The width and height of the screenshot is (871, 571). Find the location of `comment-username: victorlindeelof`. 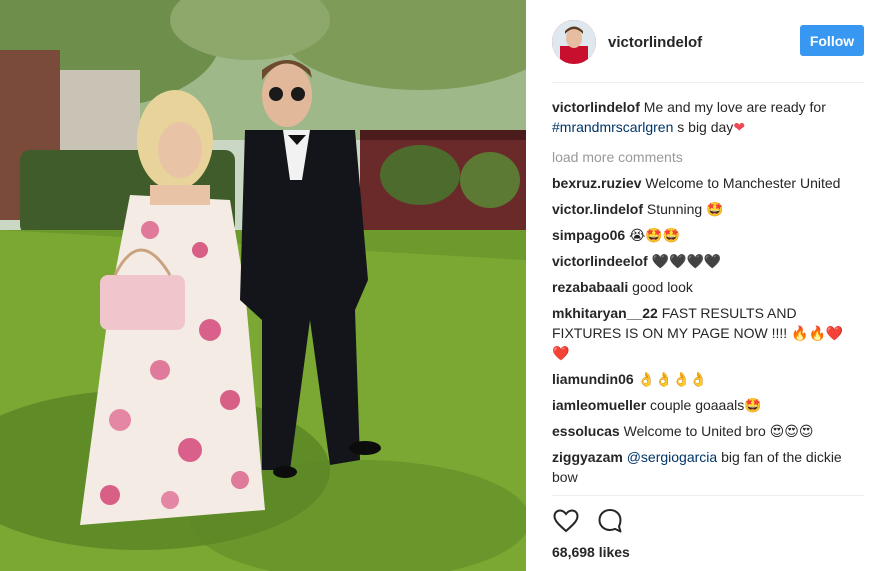

comment-username: victorlindeelof is located at coordinates (600, 261).